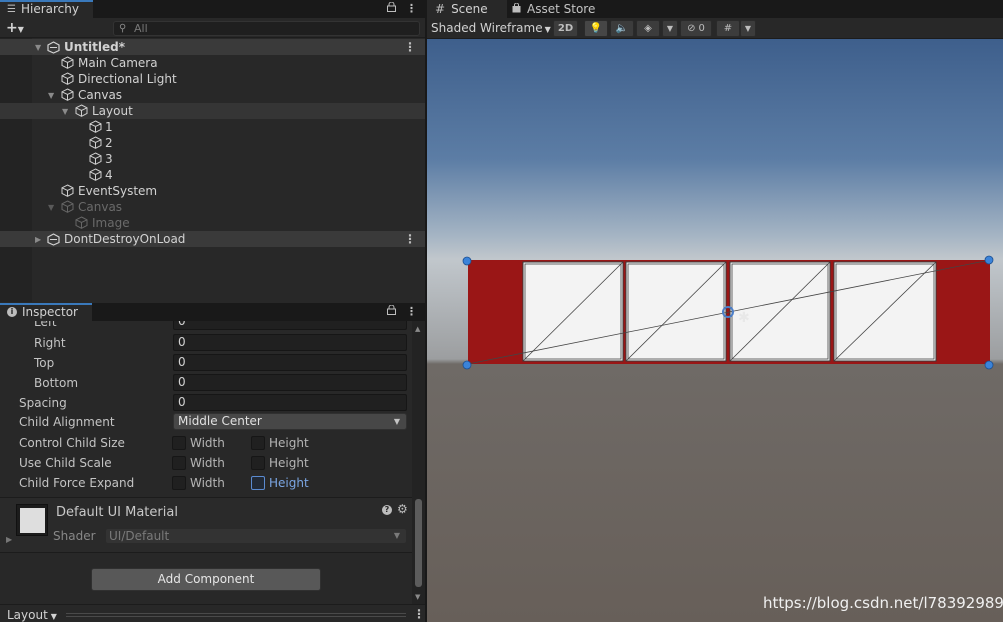 This screenshot has width=1003, height=622. What do you see at coordinates (212, 143) in the screenshot?
I see `hierarchy-item-2: 2` at bounding box center [212, 143].